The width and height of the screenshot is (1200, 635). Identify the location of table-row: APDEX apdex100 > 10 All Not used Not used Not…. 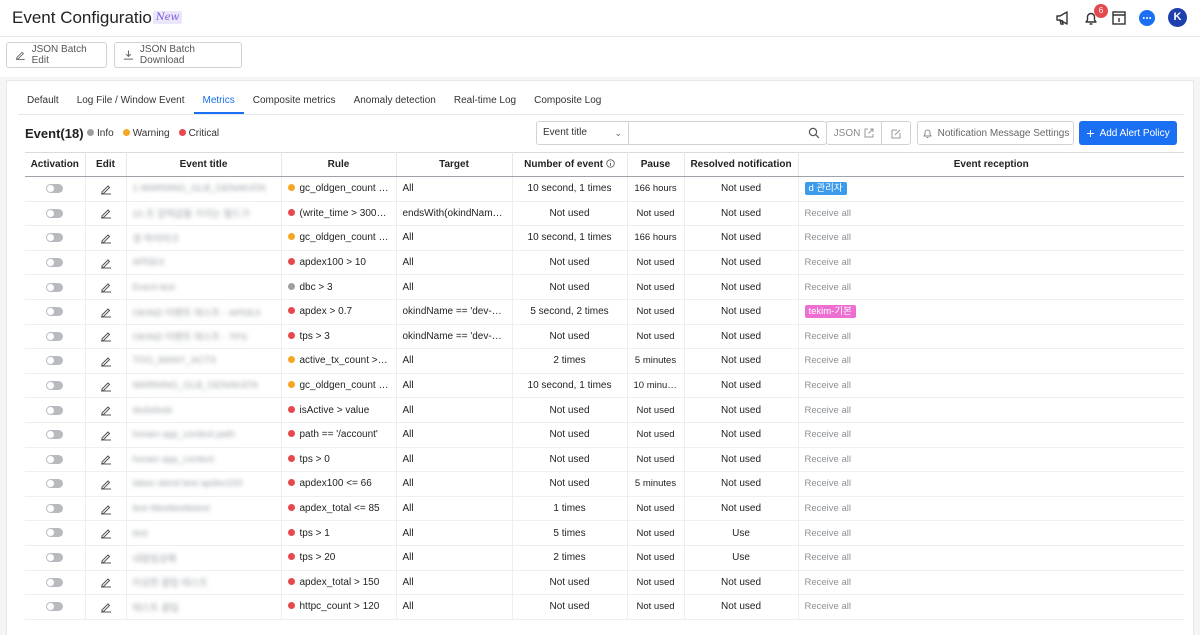
(604, 263).